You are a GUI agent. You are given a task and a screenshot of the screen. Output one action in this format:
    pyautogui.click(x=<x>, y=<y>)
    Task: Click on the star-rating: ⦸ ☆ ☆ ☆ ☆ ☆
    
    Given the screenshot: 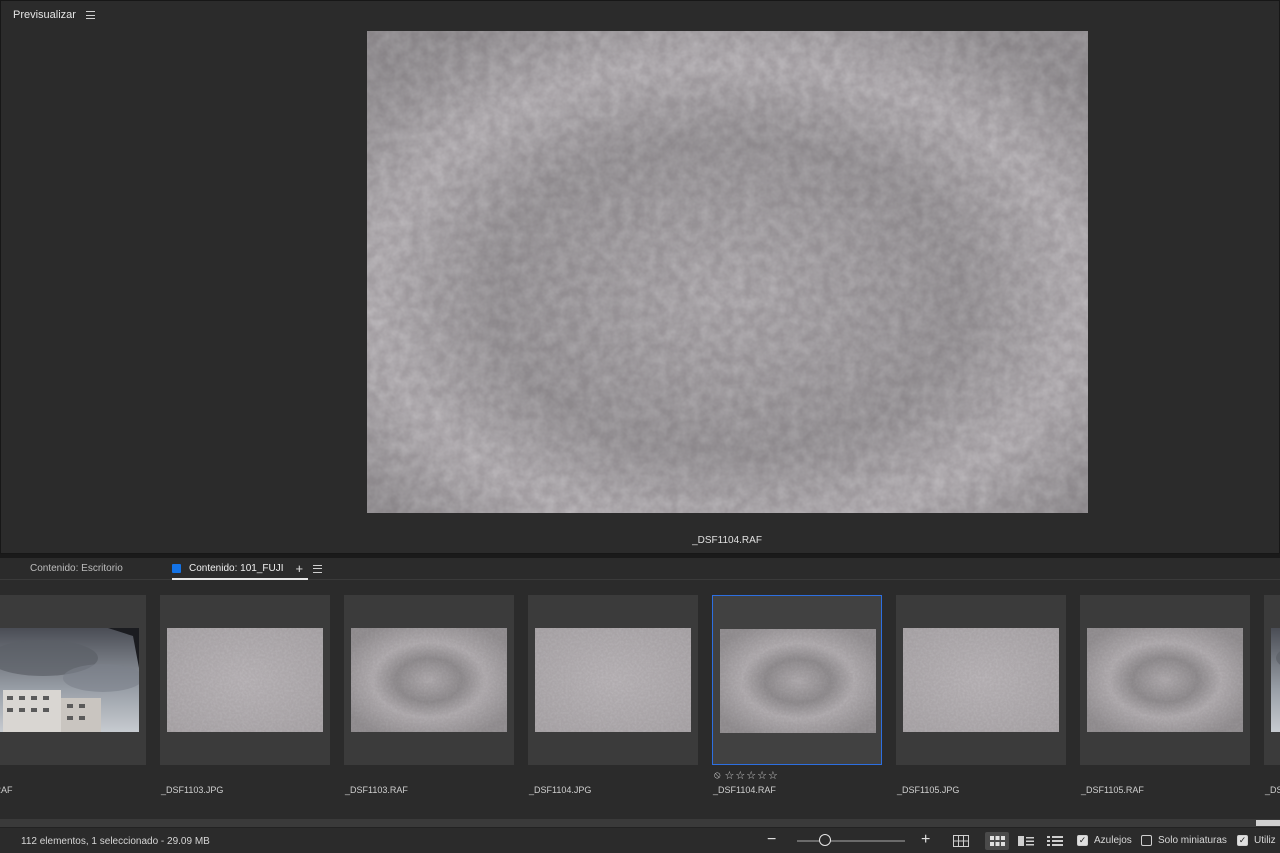 What is the action you would take?
    pyautogui.click(x=746, y=775)
    